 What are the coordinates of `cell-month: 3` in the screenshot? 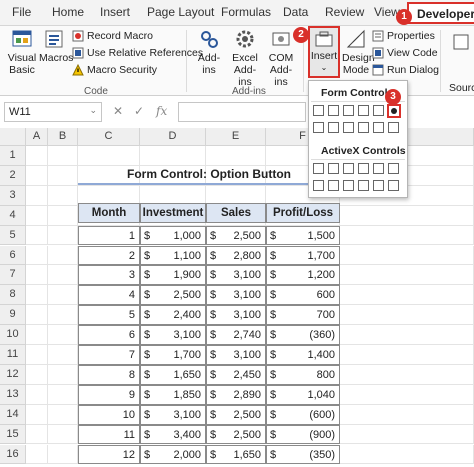 It's located at (109, 275).